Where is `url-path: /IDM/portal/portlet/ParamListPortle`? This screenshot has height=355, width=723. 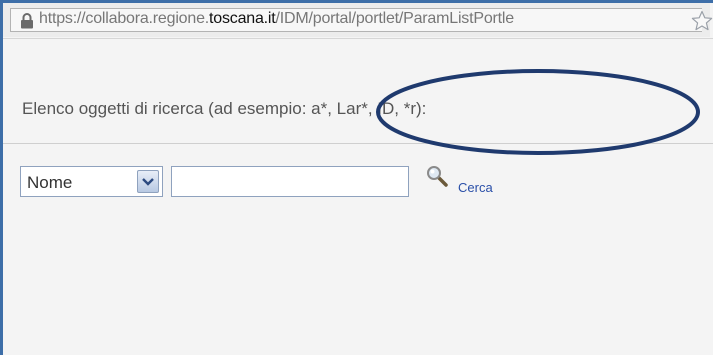 url-path: /IDM/portal/portlet/ParamListPortle is located at coordinates (395, 18).